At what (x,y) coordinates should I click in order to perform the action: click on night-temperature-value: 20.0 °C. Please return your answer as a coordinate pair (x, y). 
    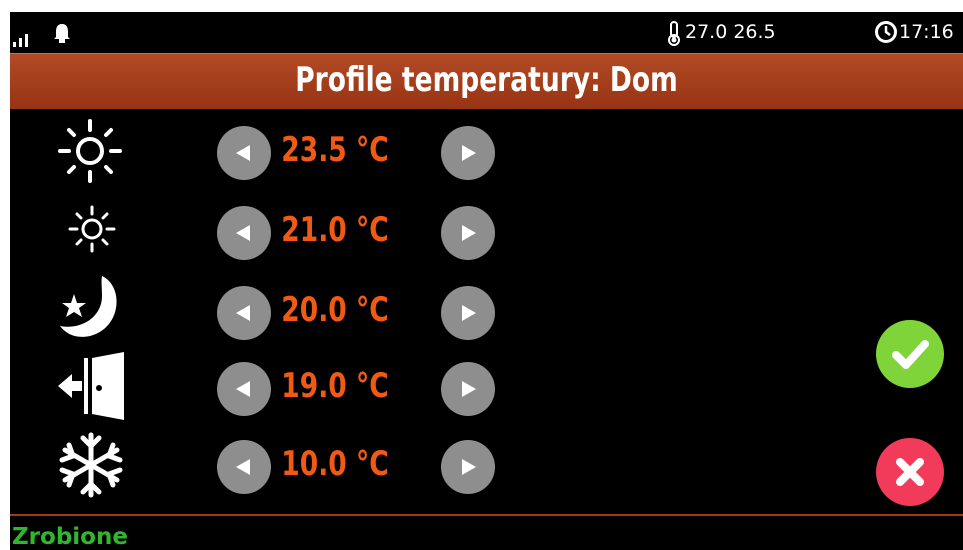
    Looking at the image, I should click on (335, 310).